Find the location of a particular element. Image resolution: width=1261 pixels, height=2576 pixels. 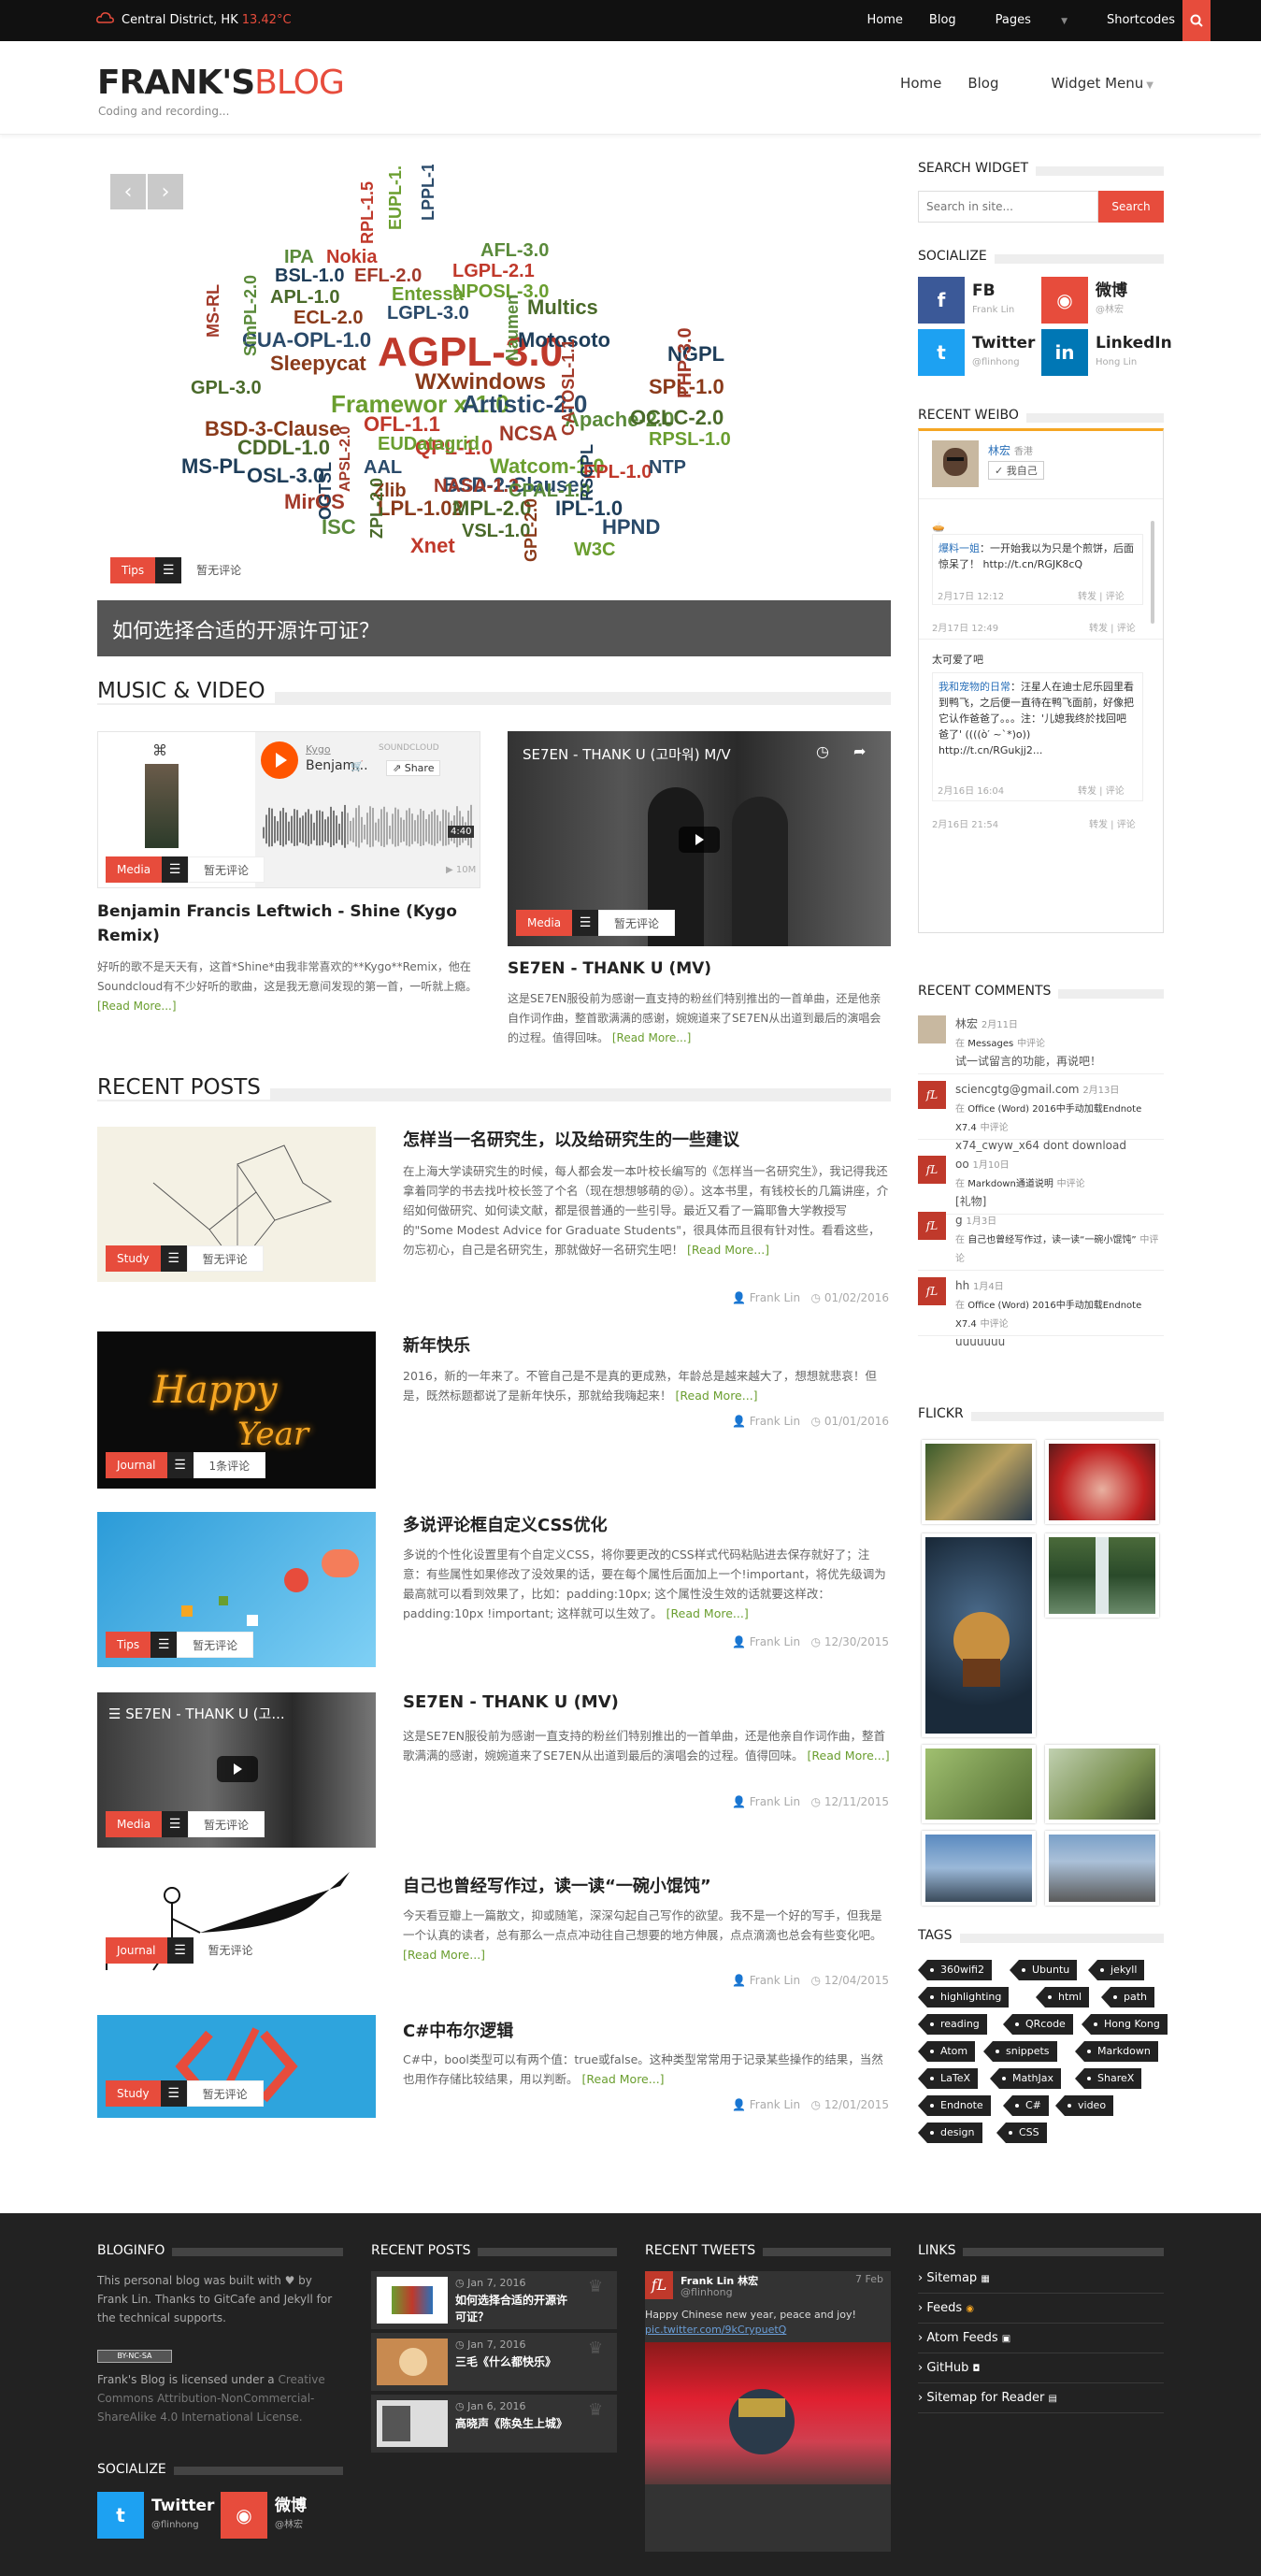

video-title: SE7EN - THANK U (고마워) M/V is located at coordinates (627, 754).